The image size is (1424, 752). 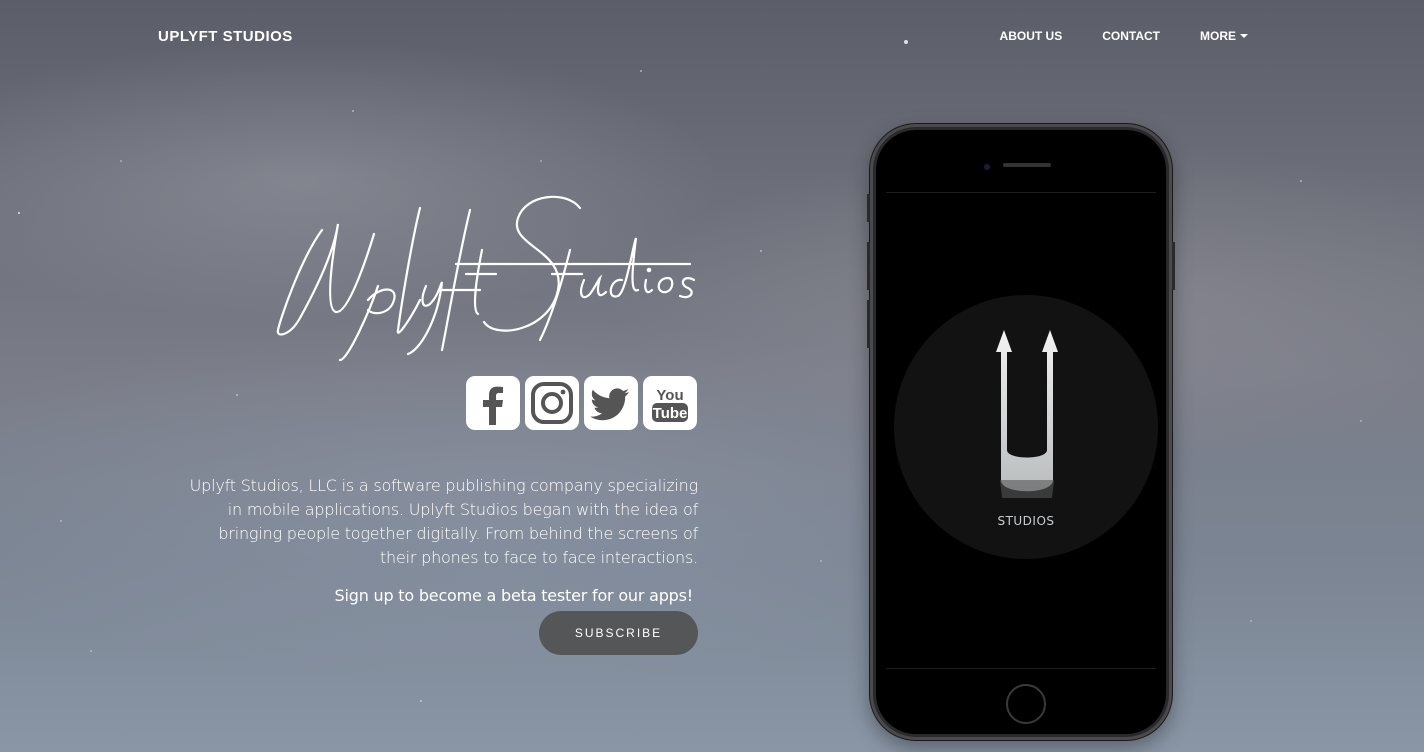 What do you see at coordinates (670, 413) in the screenshot?
I see `svg-text: Tube` at bounding box center [670, 413].